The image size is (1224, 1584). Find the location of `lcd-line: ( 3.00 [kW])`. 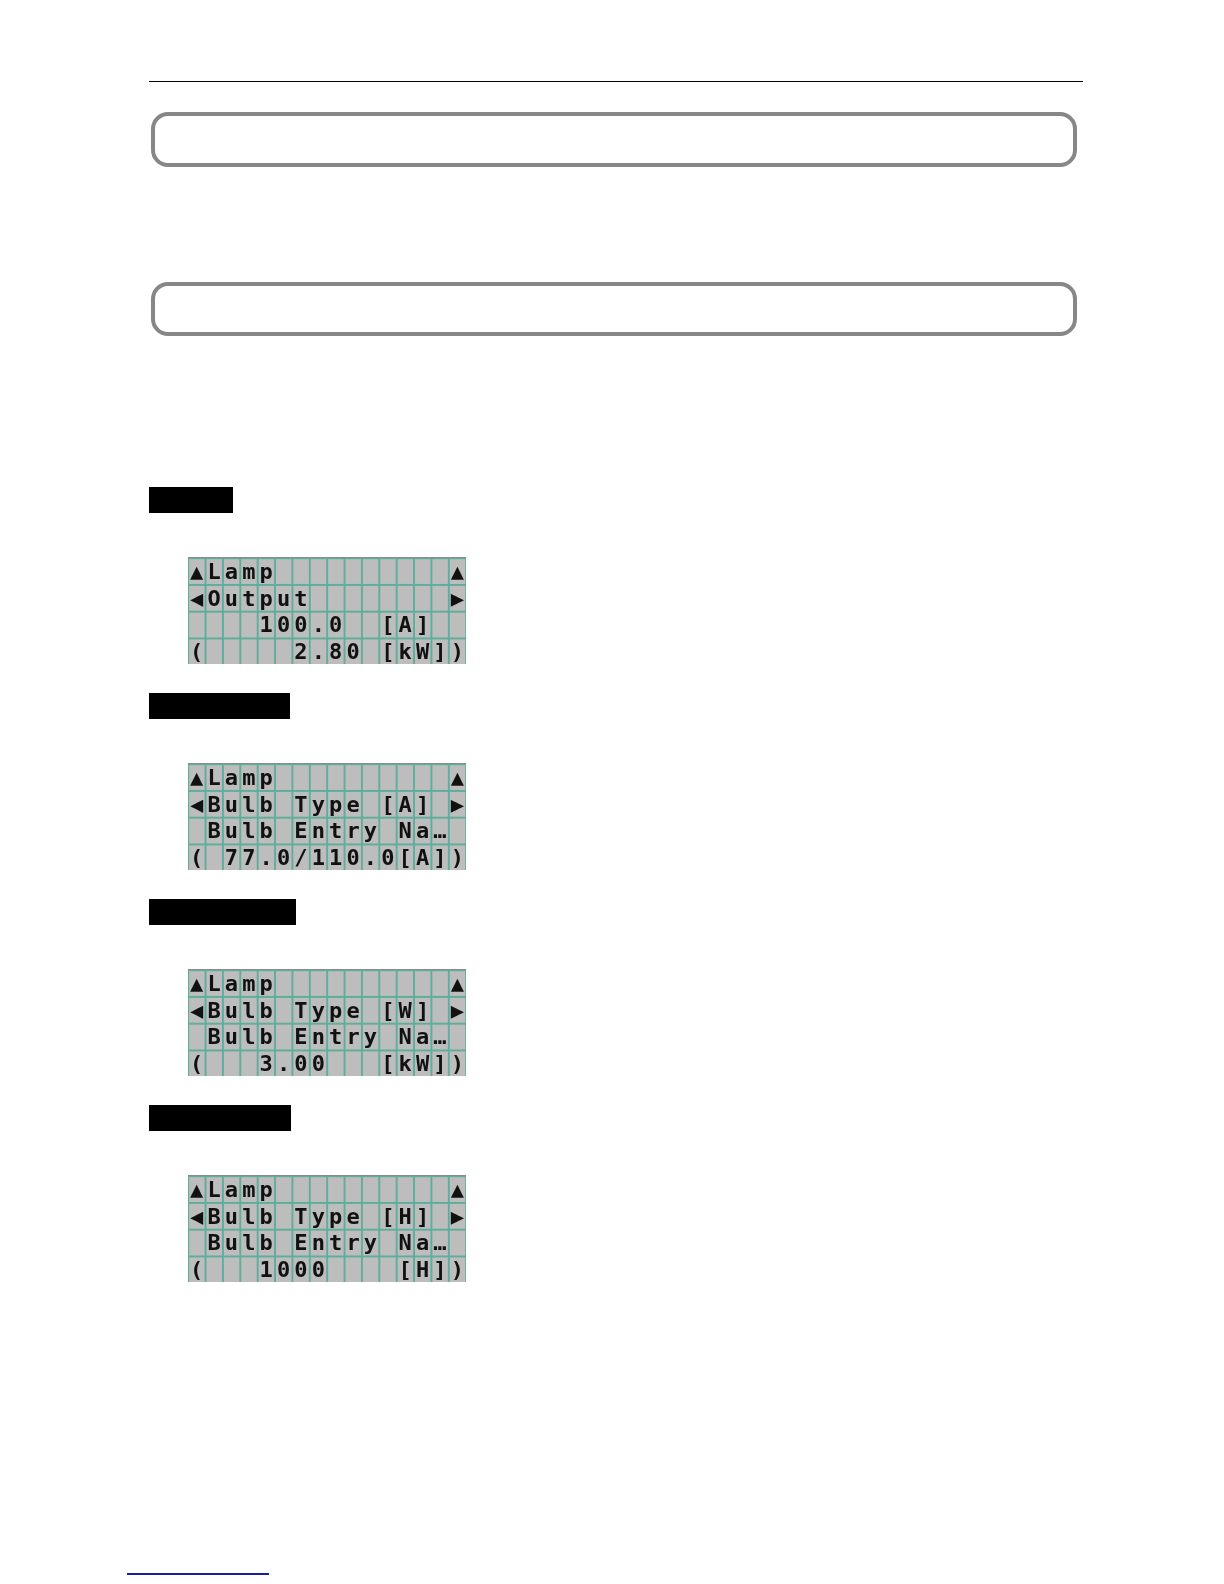

lcd-line: ( 3.00 [kW]) is located at coordinates (327, 1062).